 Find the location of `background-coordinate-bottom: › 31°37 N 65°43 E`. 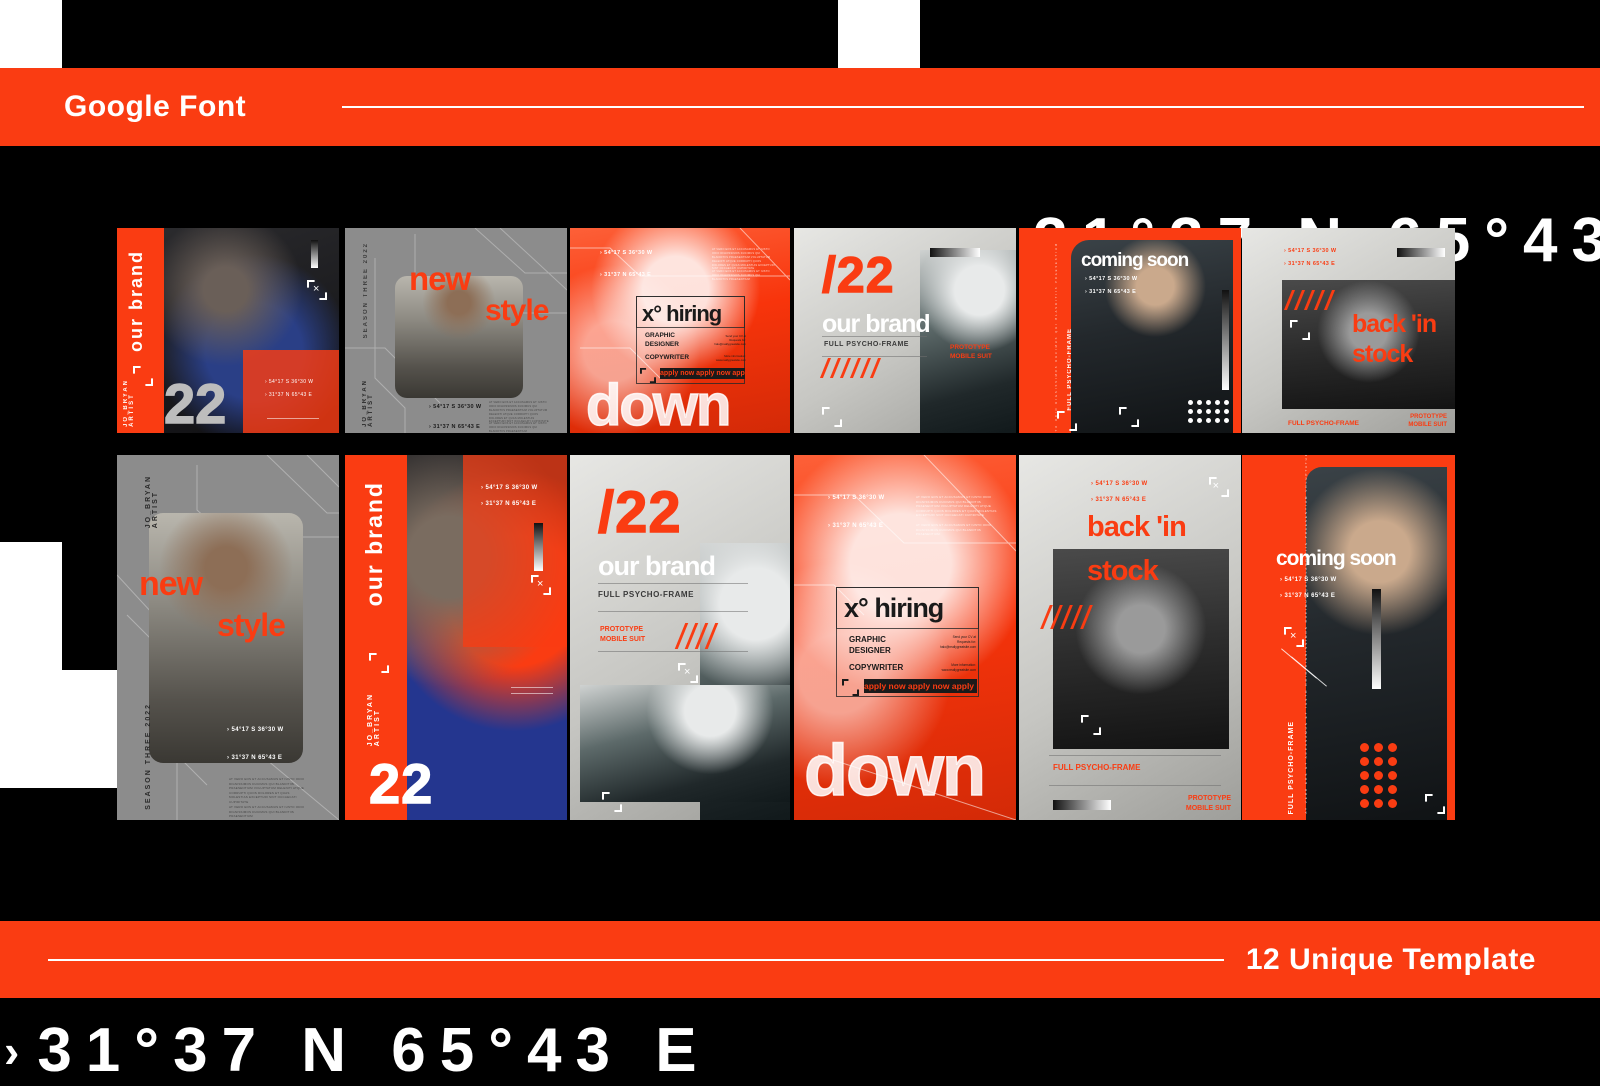

background-coordinate-bottom: › 31°37 N 65°43 E is located at coordinates (355, 1050).